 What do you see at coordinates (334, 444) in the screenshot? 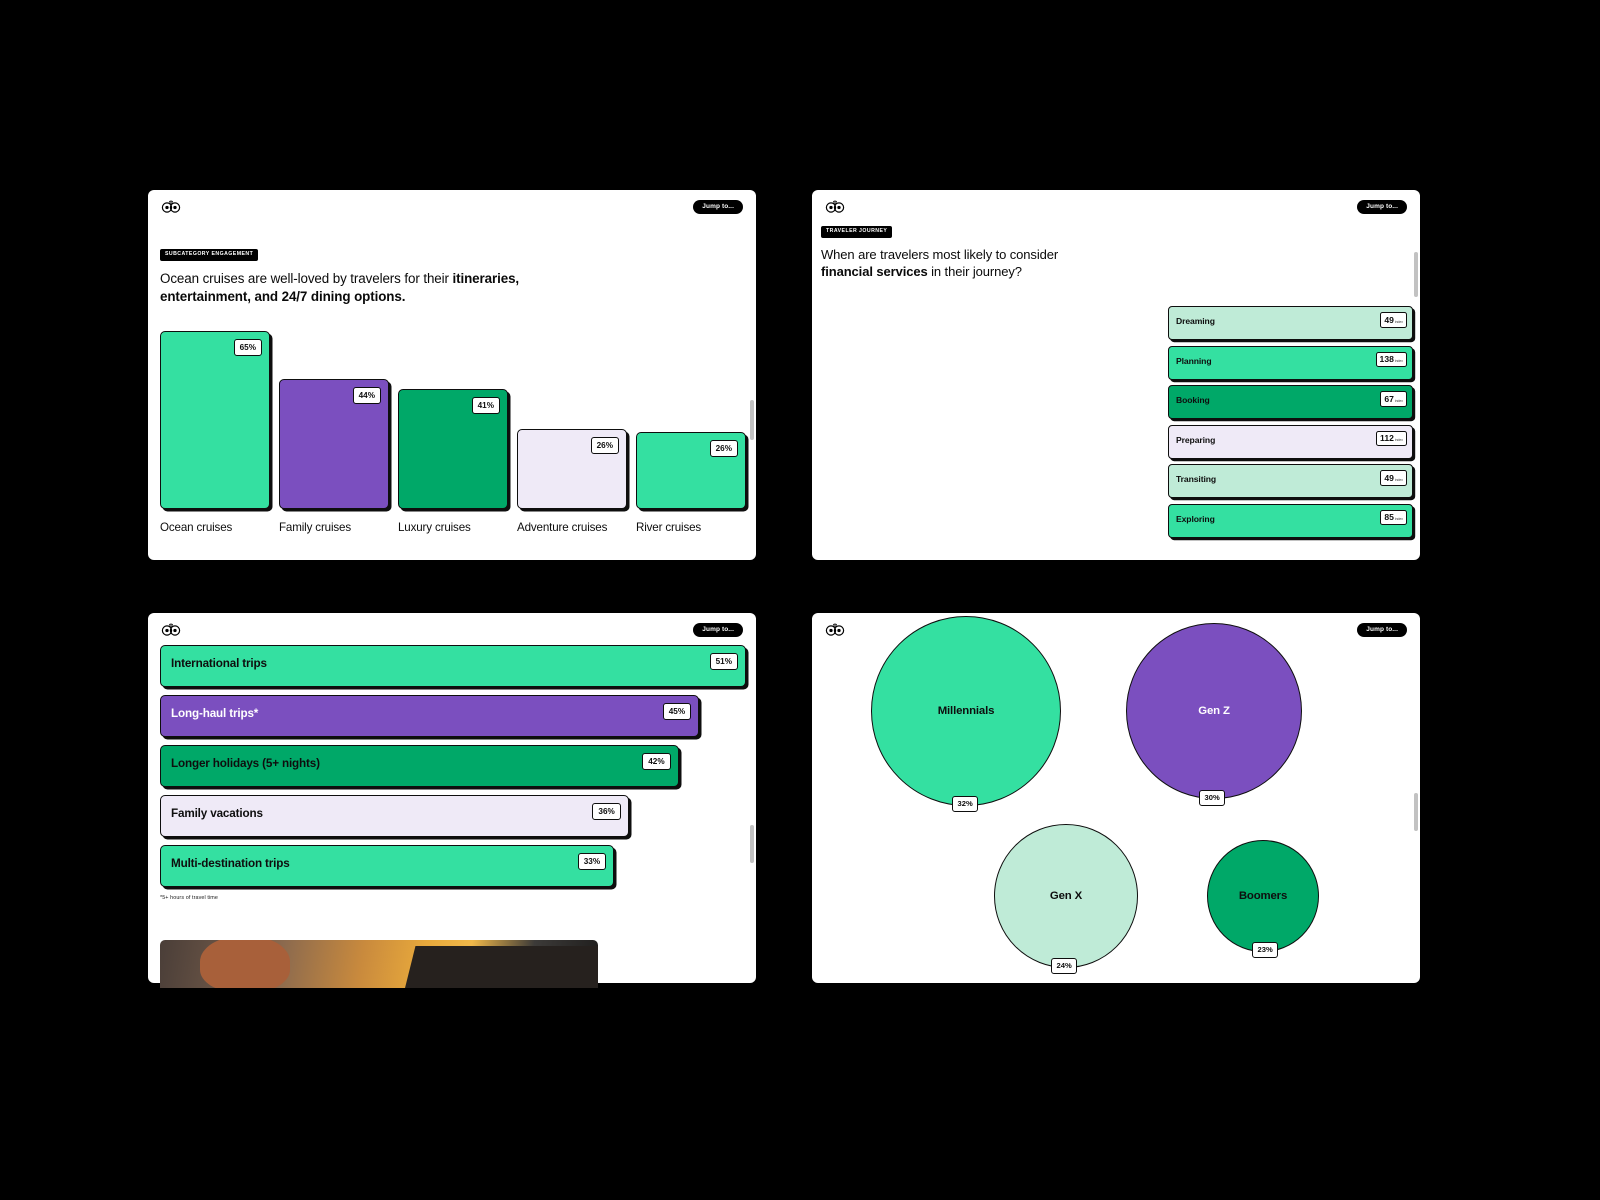
I see `bar-family-cruises: 44%` at bounding box center [334, 444].